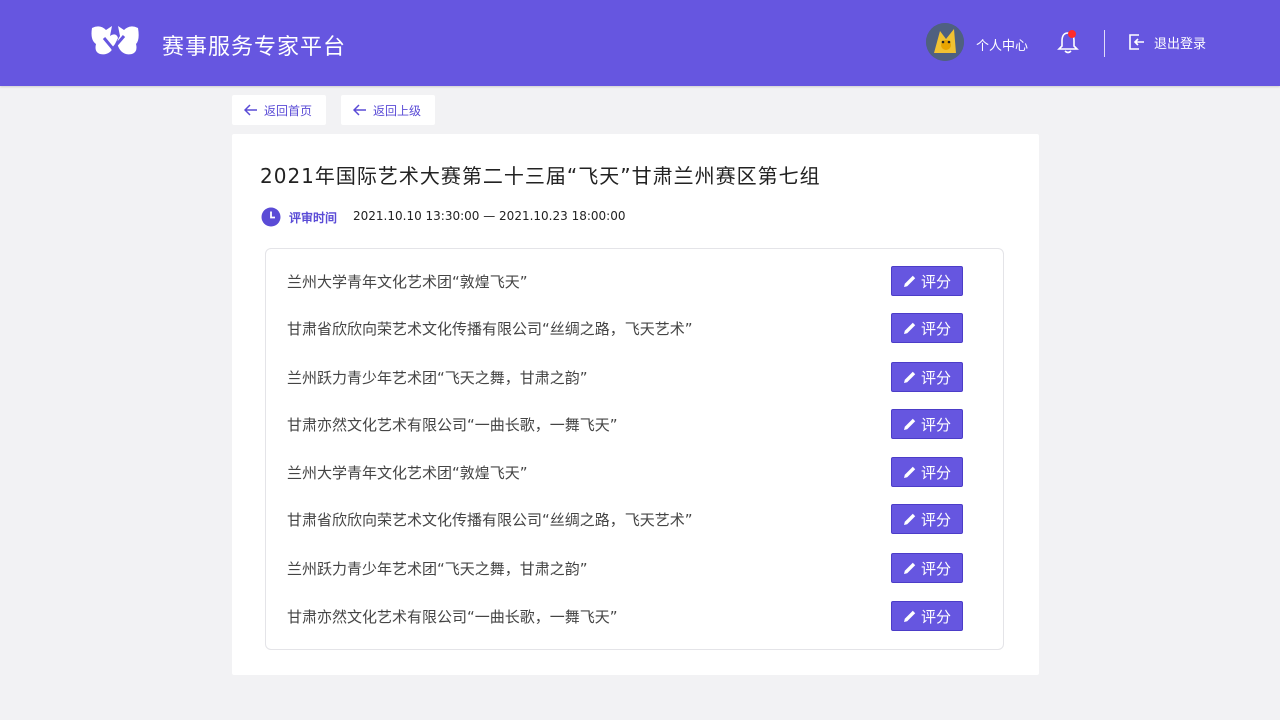  Describe the element at coordinates (640, 43) in the screenshot. I see `top-bar: 赛事服务专家平台 个人中心 退出登录` at that location.